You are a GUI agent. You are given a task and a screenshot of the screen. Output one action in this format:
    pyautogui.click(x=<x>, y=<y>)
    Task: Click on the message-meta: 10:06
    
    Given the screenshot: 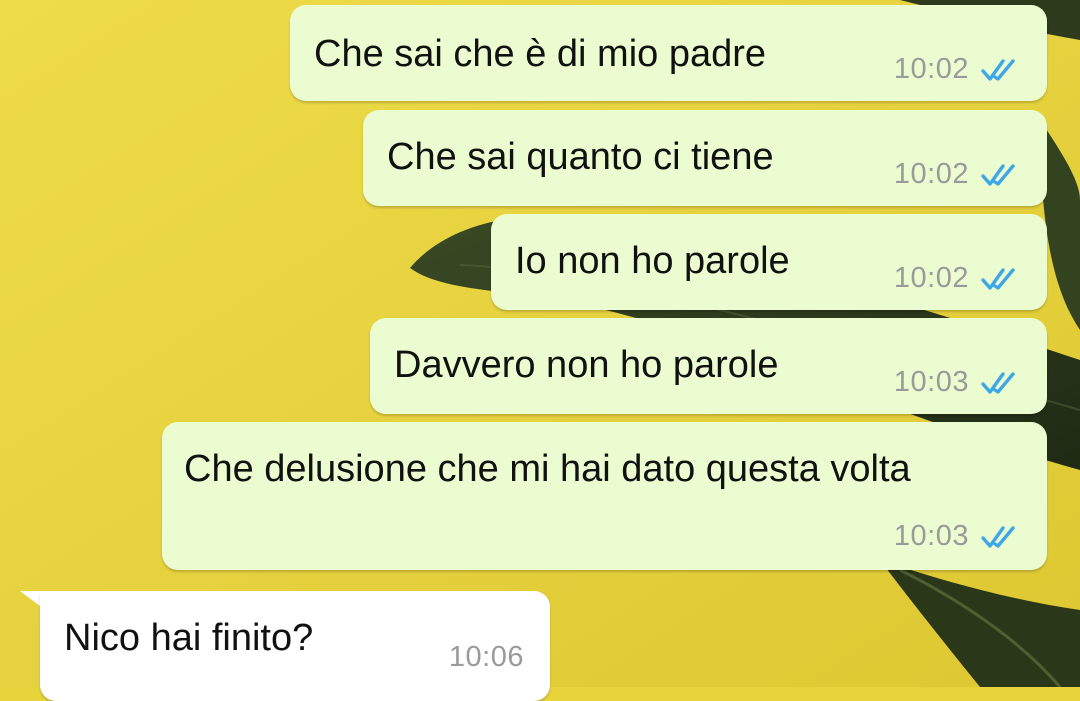 What is the action you would take?
    pyautogui.click(x=486, y=657)
    